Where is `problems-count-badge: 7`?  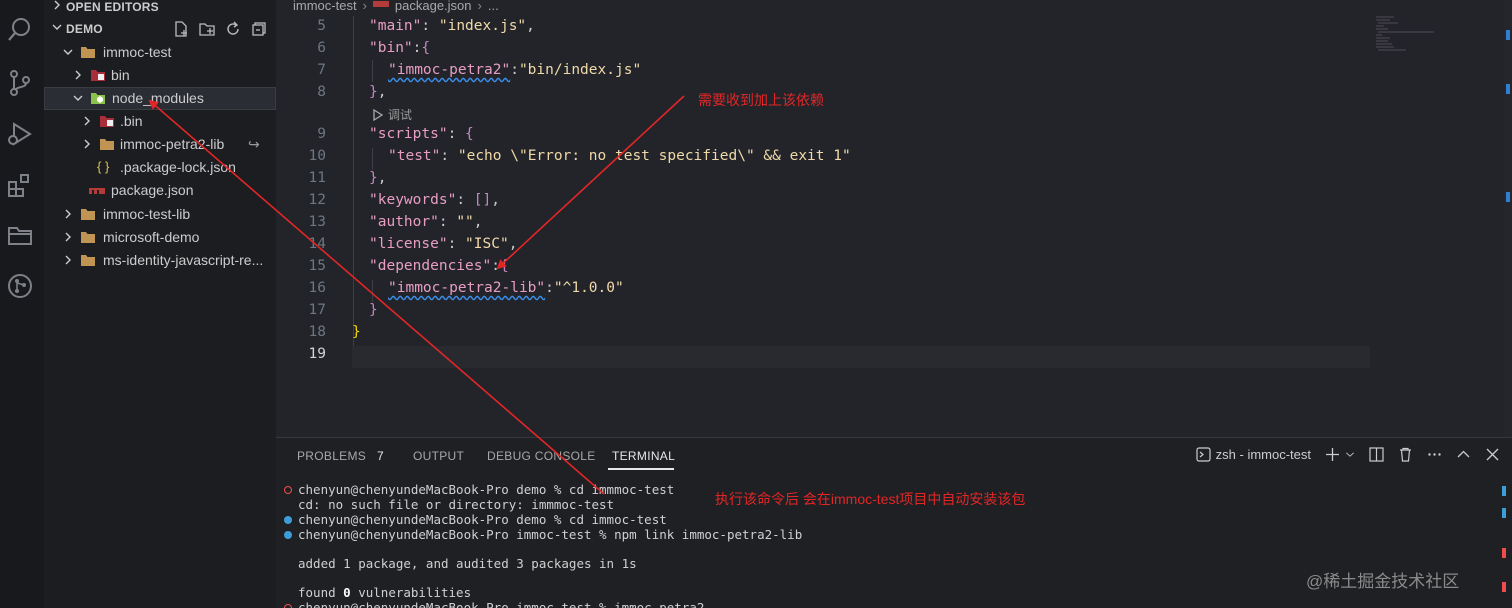
problems-count-badge: 7 is located at coordinates (380, 456).